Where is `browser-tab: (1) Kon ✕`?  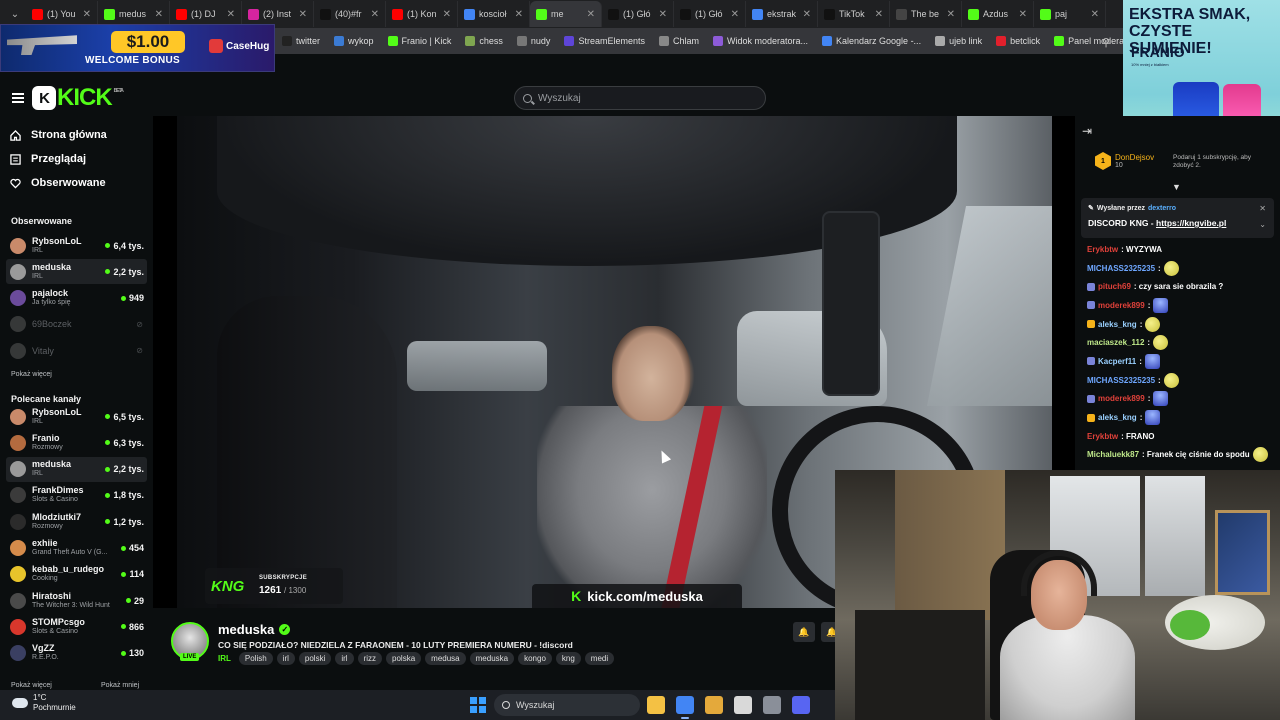 browser-tab: (1) Kon ✕ is located at coordinates (422, 14).